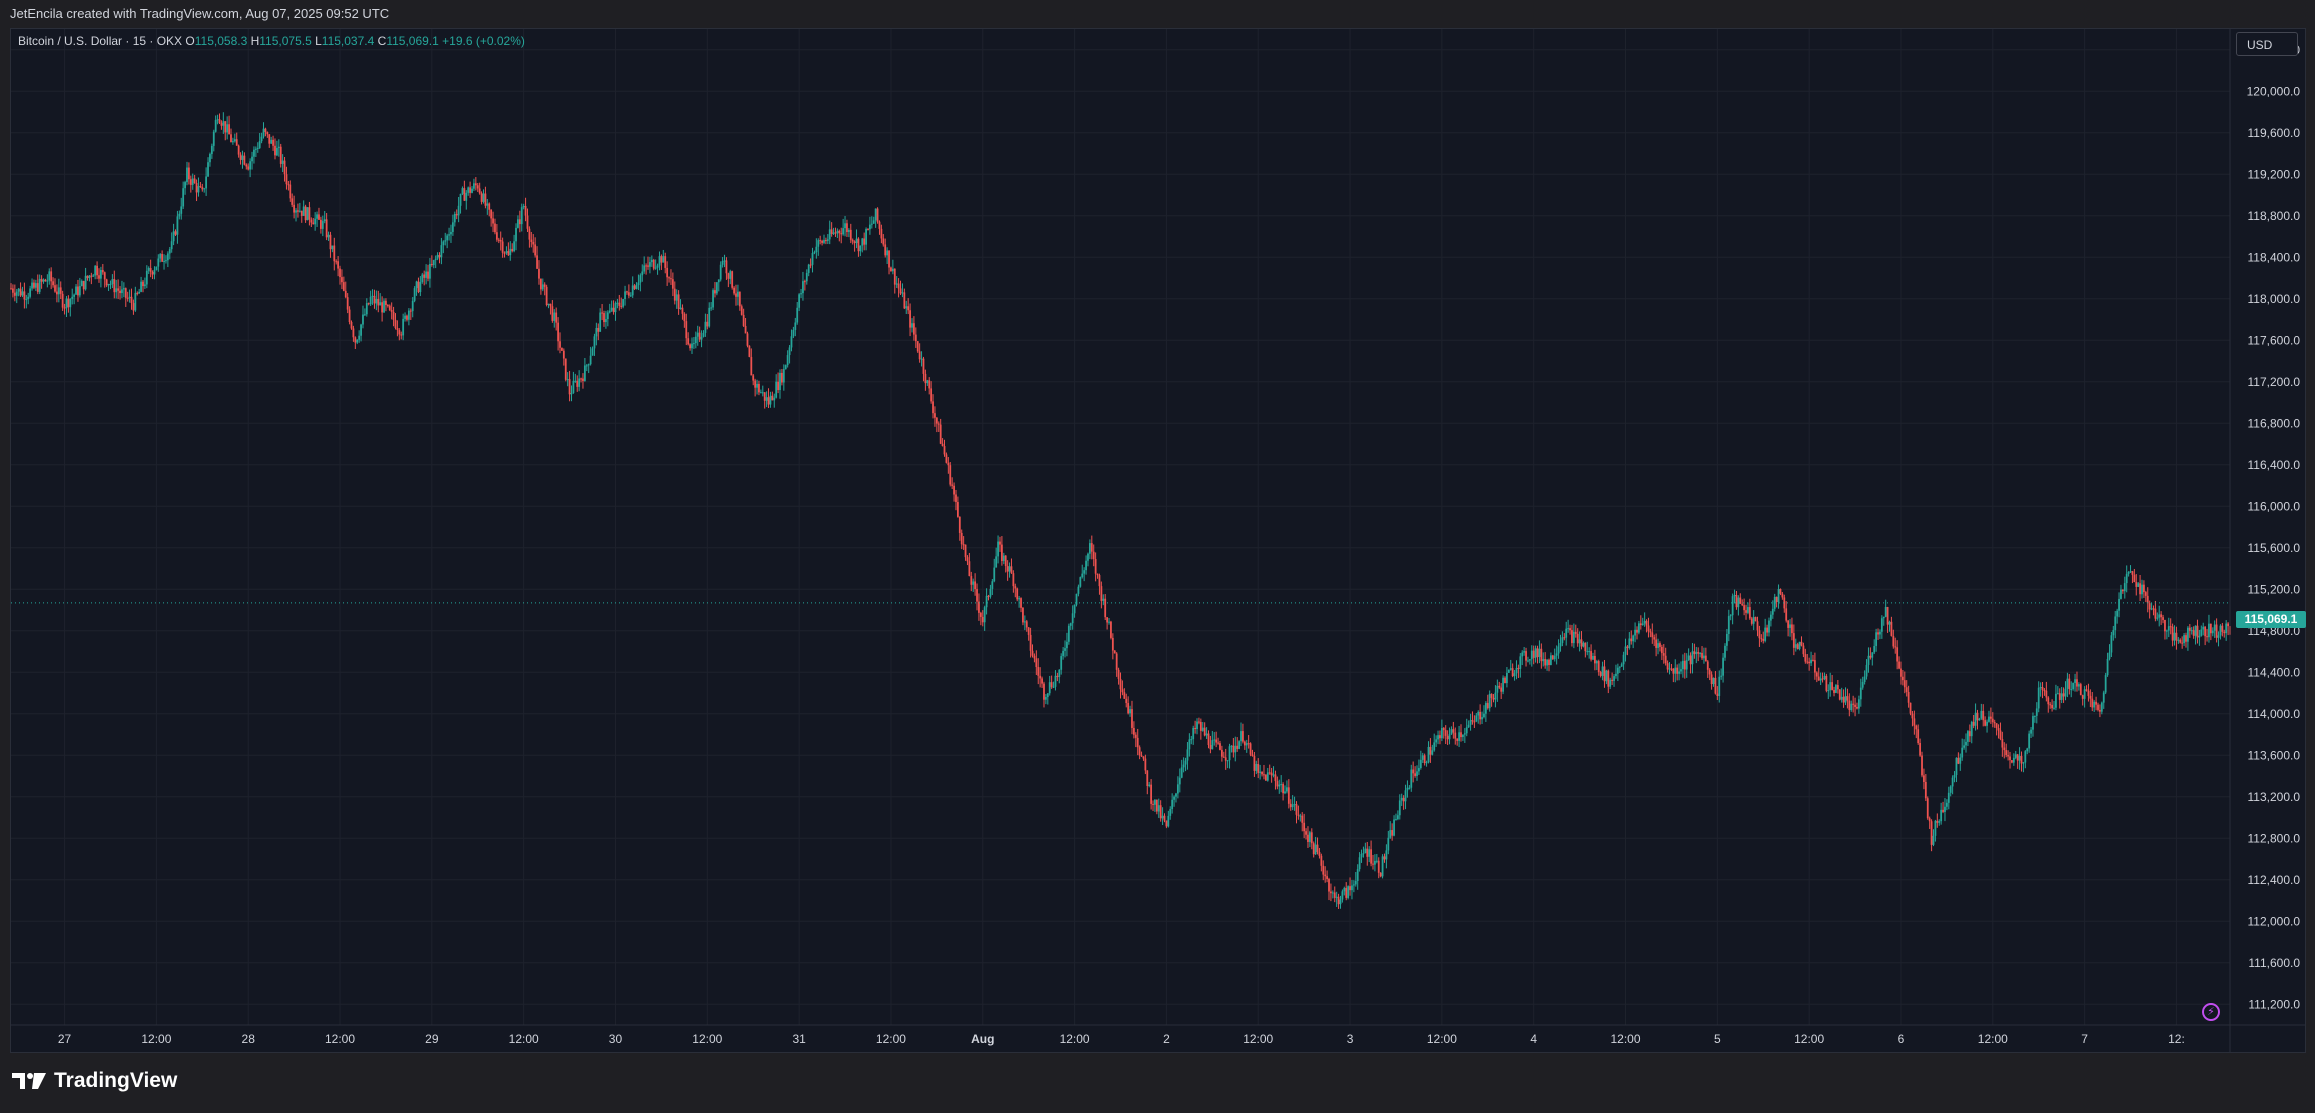  I want to click on lightning-bolt-icon: ⚡, so click(2211, 1012).